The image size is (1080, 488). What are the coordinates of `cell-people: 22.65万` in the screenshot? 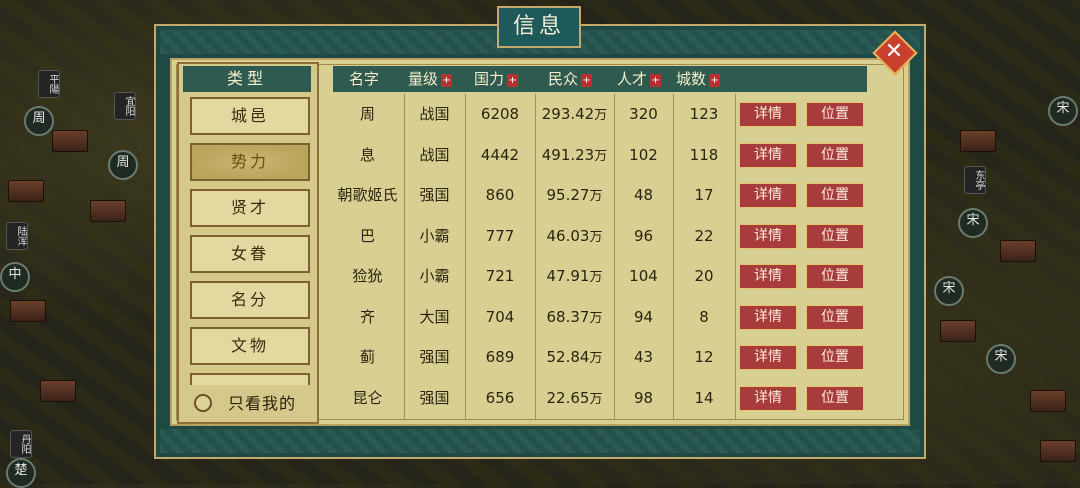 It's located at (574, 398).